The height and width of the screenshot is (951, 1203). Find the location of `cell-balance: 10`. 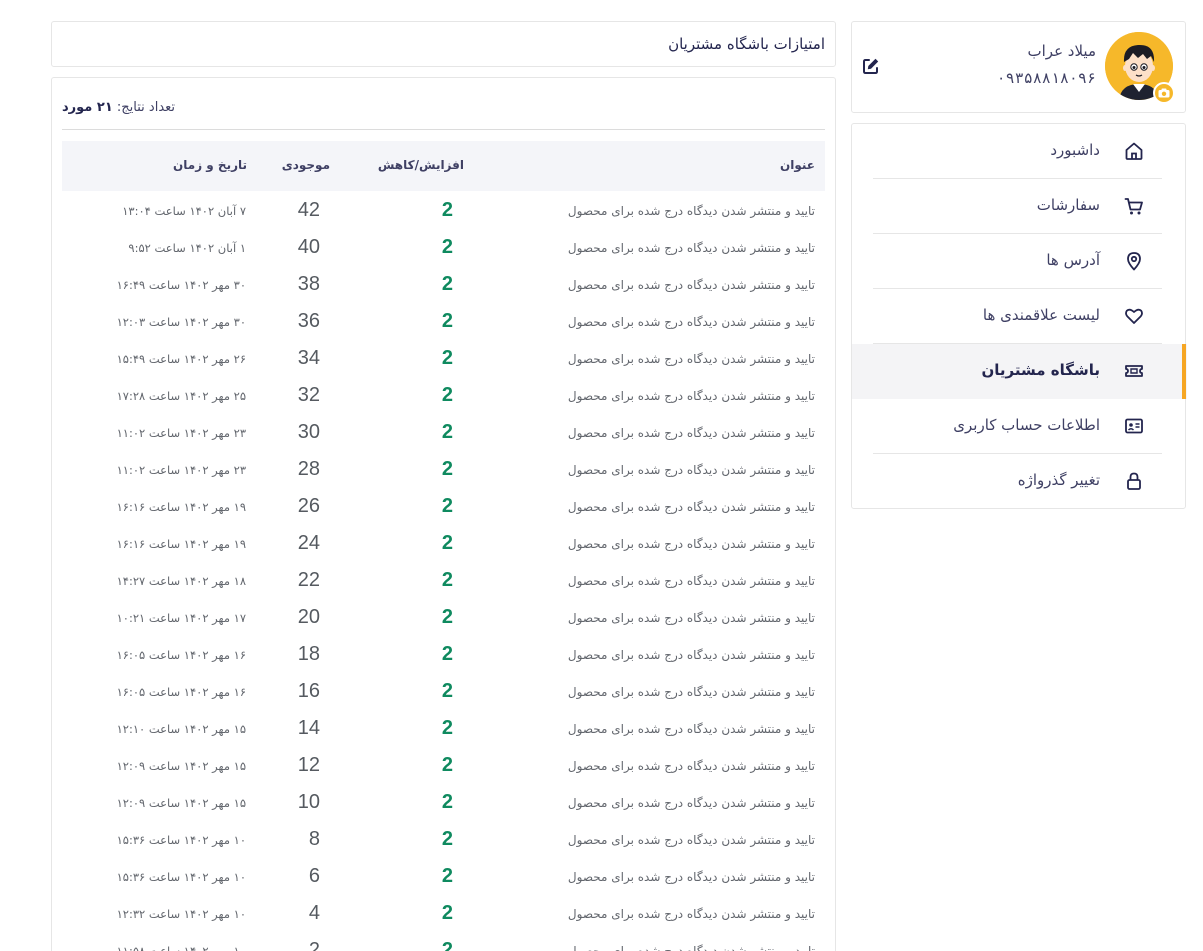

cell-balance: 10 is located at coordinates (308, 802).